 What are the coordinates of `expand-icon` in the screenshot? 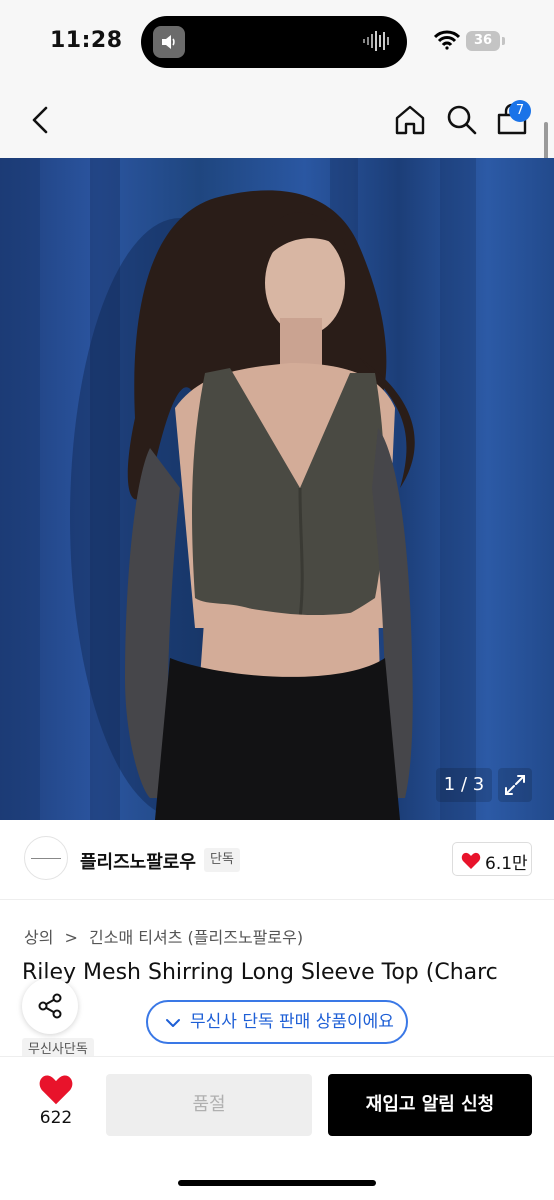 It's located at (515, 785).